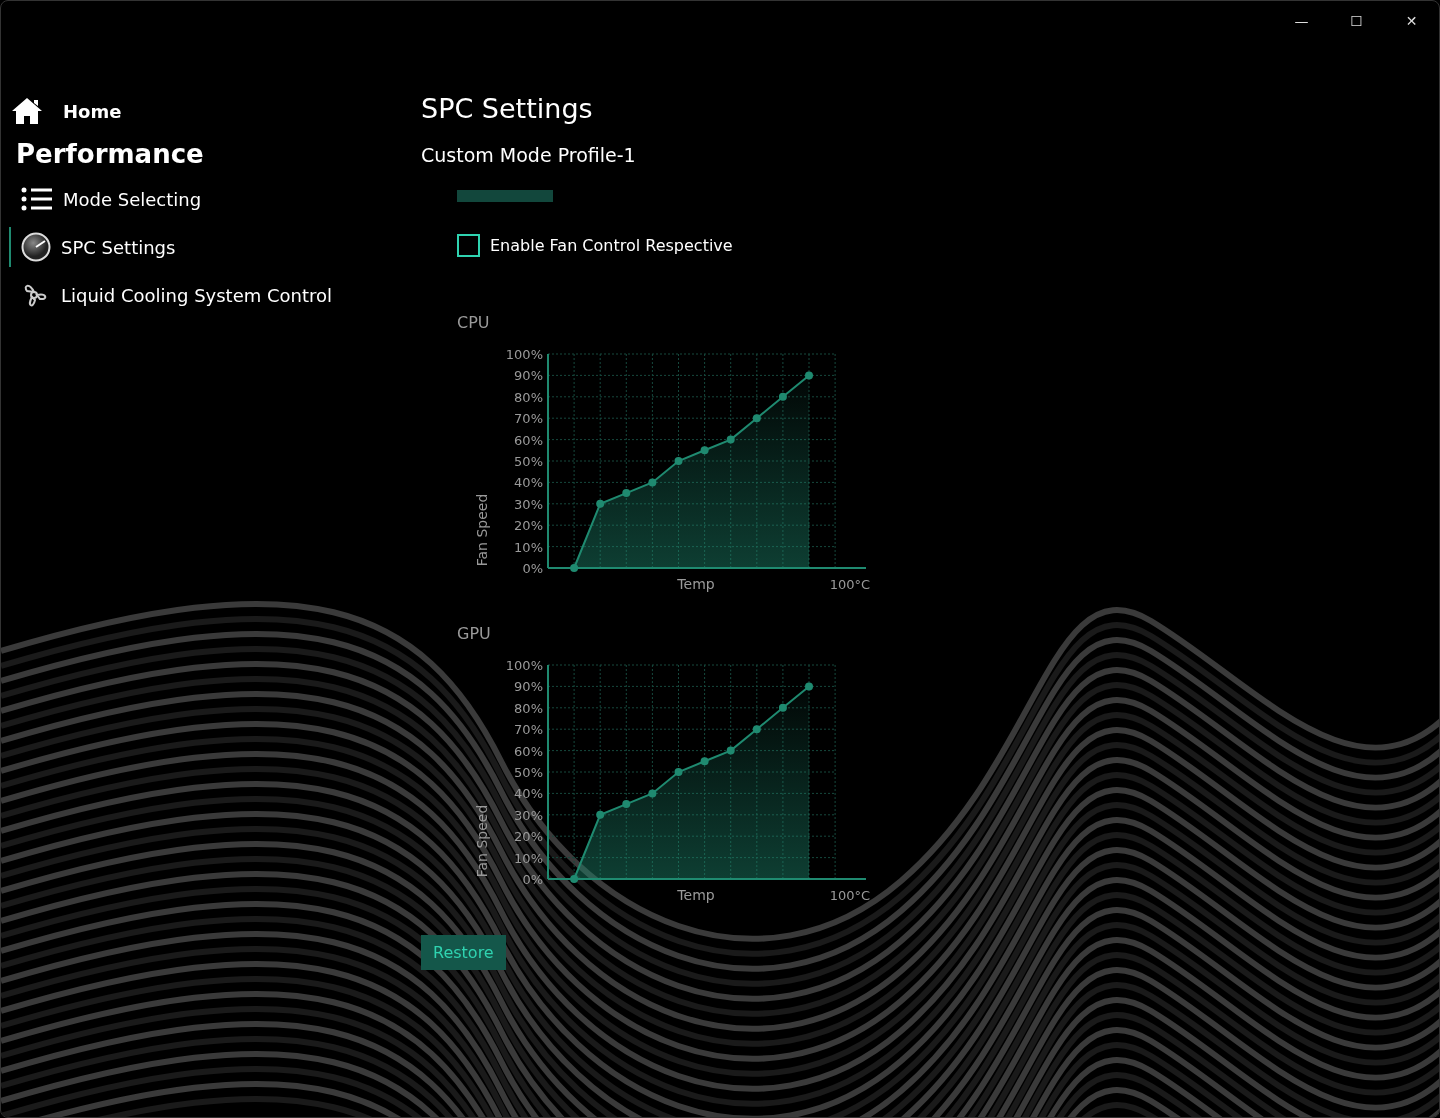  Describe the element at coordinates (110, 154) in the screenshot. I see `section-heading: Performance` at that location.